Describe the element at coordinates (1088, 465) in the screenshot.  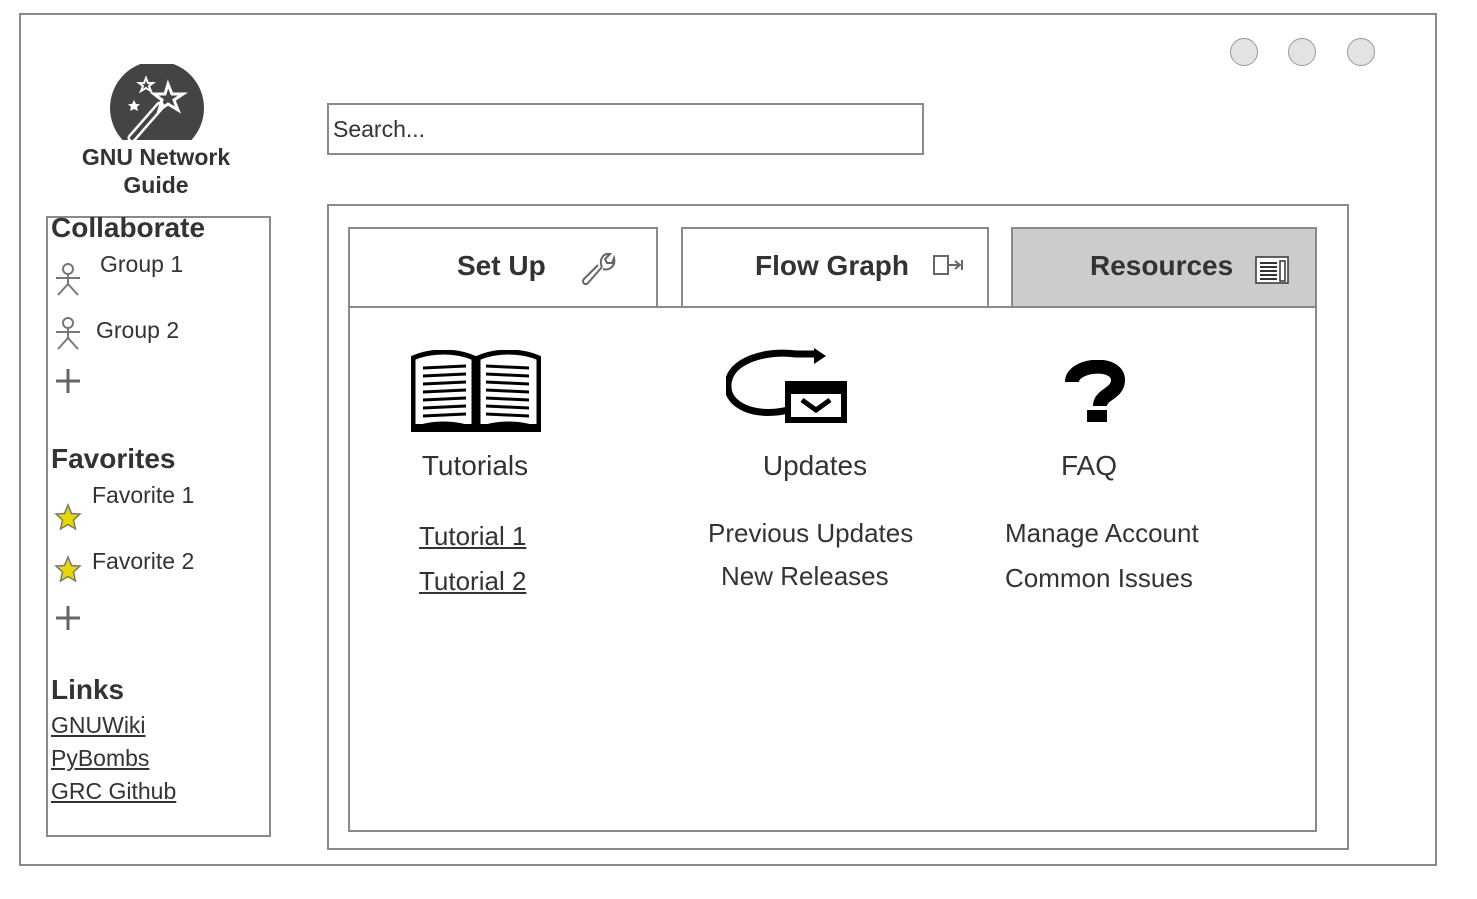
I see `faq-title: FAQ` at that location.